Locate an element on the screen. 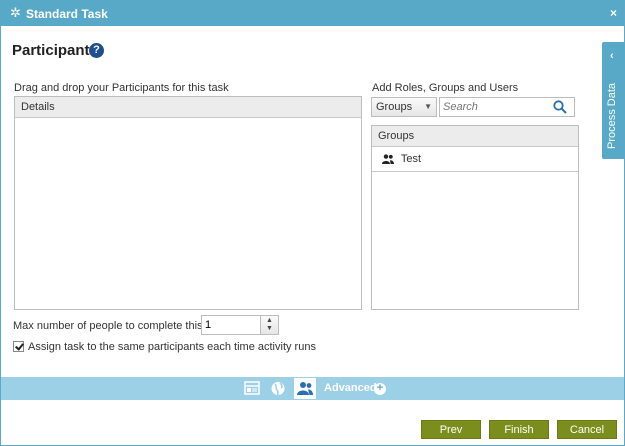  add-label: Add Roles, Groups and Users is located at coordinates (445, 88).